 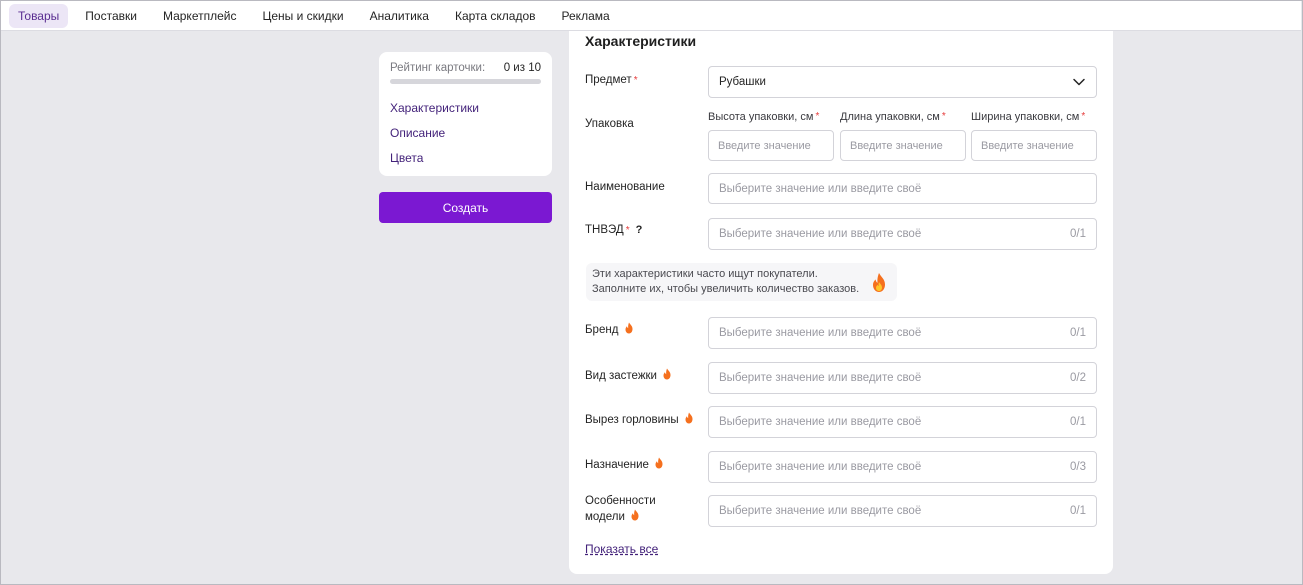 I want to click on chevron-down-icon, so click(x=1079, y=82).